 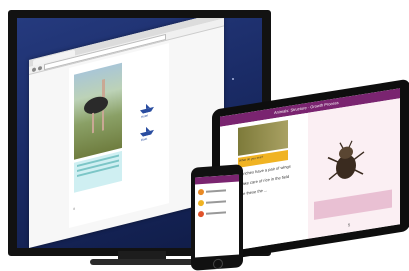 What do you see at coordinates (217, 179) in the screenshot?
I see `phone-header` at bounding box center [217, 179].